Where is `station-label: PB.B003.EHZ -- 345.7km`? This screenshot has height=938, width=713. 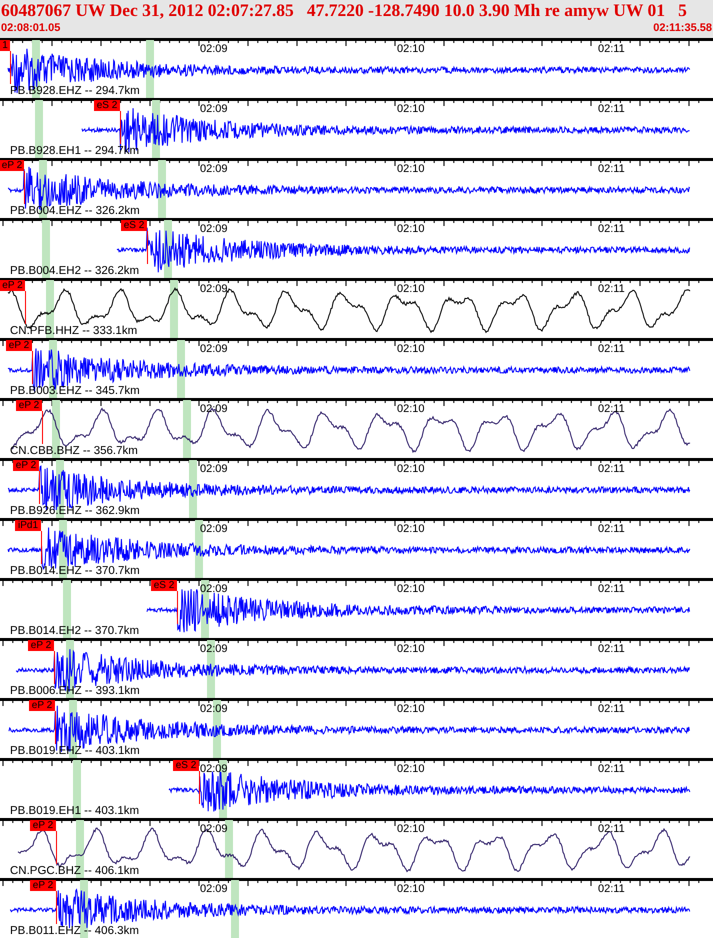
station-label: PB.B003.EHZ -- 345.7km is located at coordinates (75, 391).